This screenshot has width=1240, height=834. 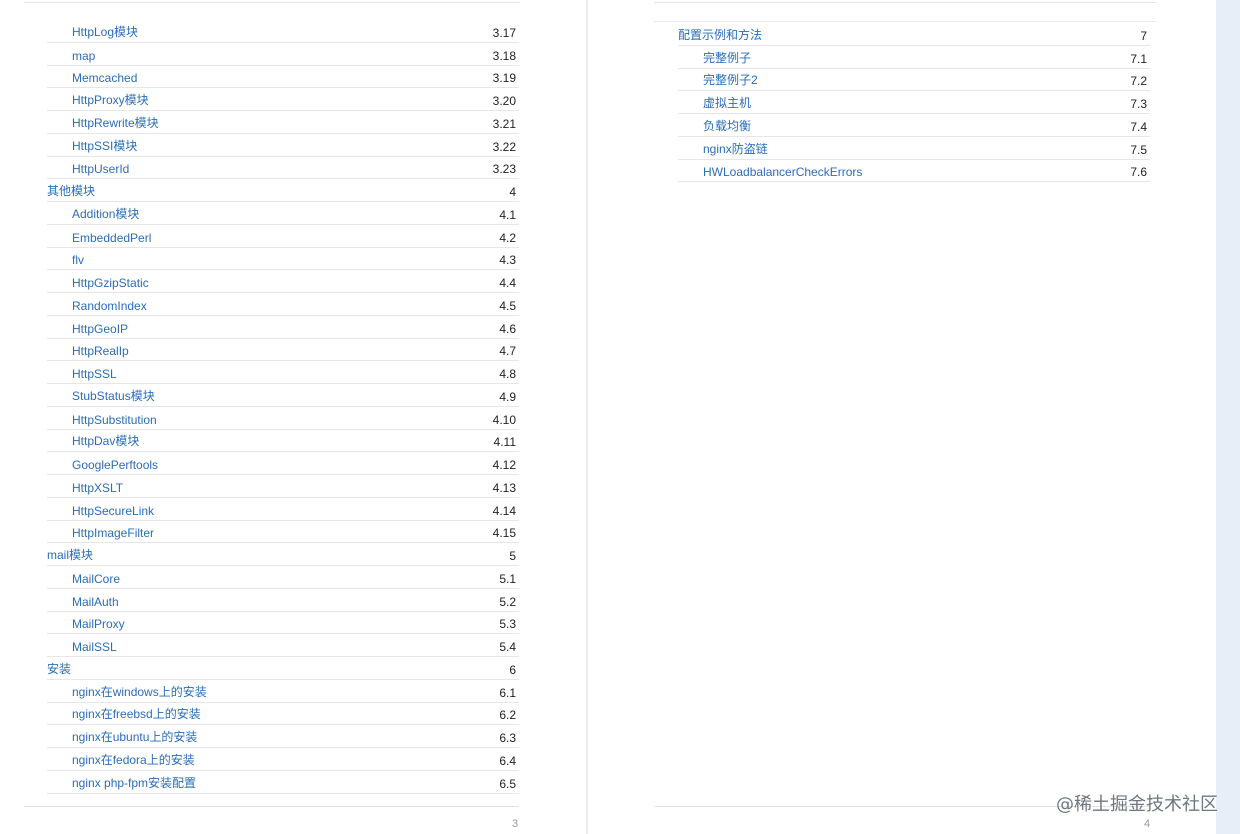 I want to click on toc-entry: mail模块 5, so click(x=293, y=554).